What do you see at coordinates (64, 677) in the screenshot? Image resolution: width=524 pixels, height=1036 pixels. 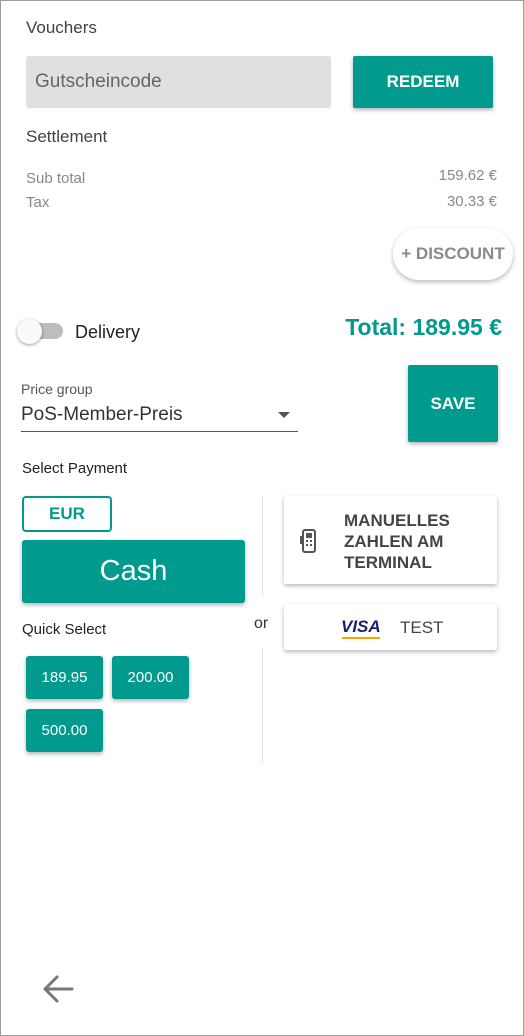 I see `quick-amount-button: 189.95` at bounding box center [64, 677].